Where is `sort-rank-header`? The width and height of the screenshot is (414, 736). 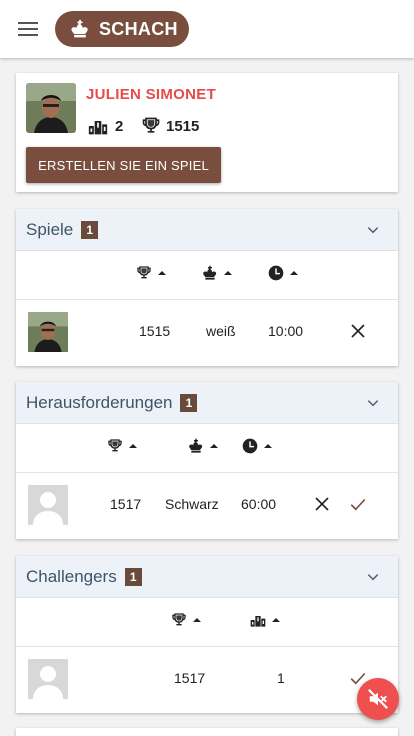
sort-rank-header is located at coordinates (265, 620).